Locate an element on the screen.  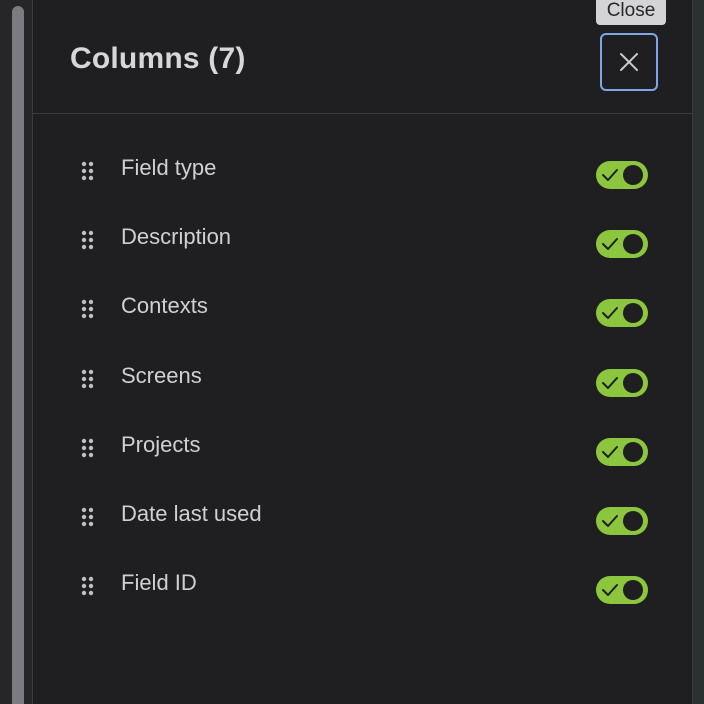
panel-title: Columns (7) is located at coordinates (158, 58).